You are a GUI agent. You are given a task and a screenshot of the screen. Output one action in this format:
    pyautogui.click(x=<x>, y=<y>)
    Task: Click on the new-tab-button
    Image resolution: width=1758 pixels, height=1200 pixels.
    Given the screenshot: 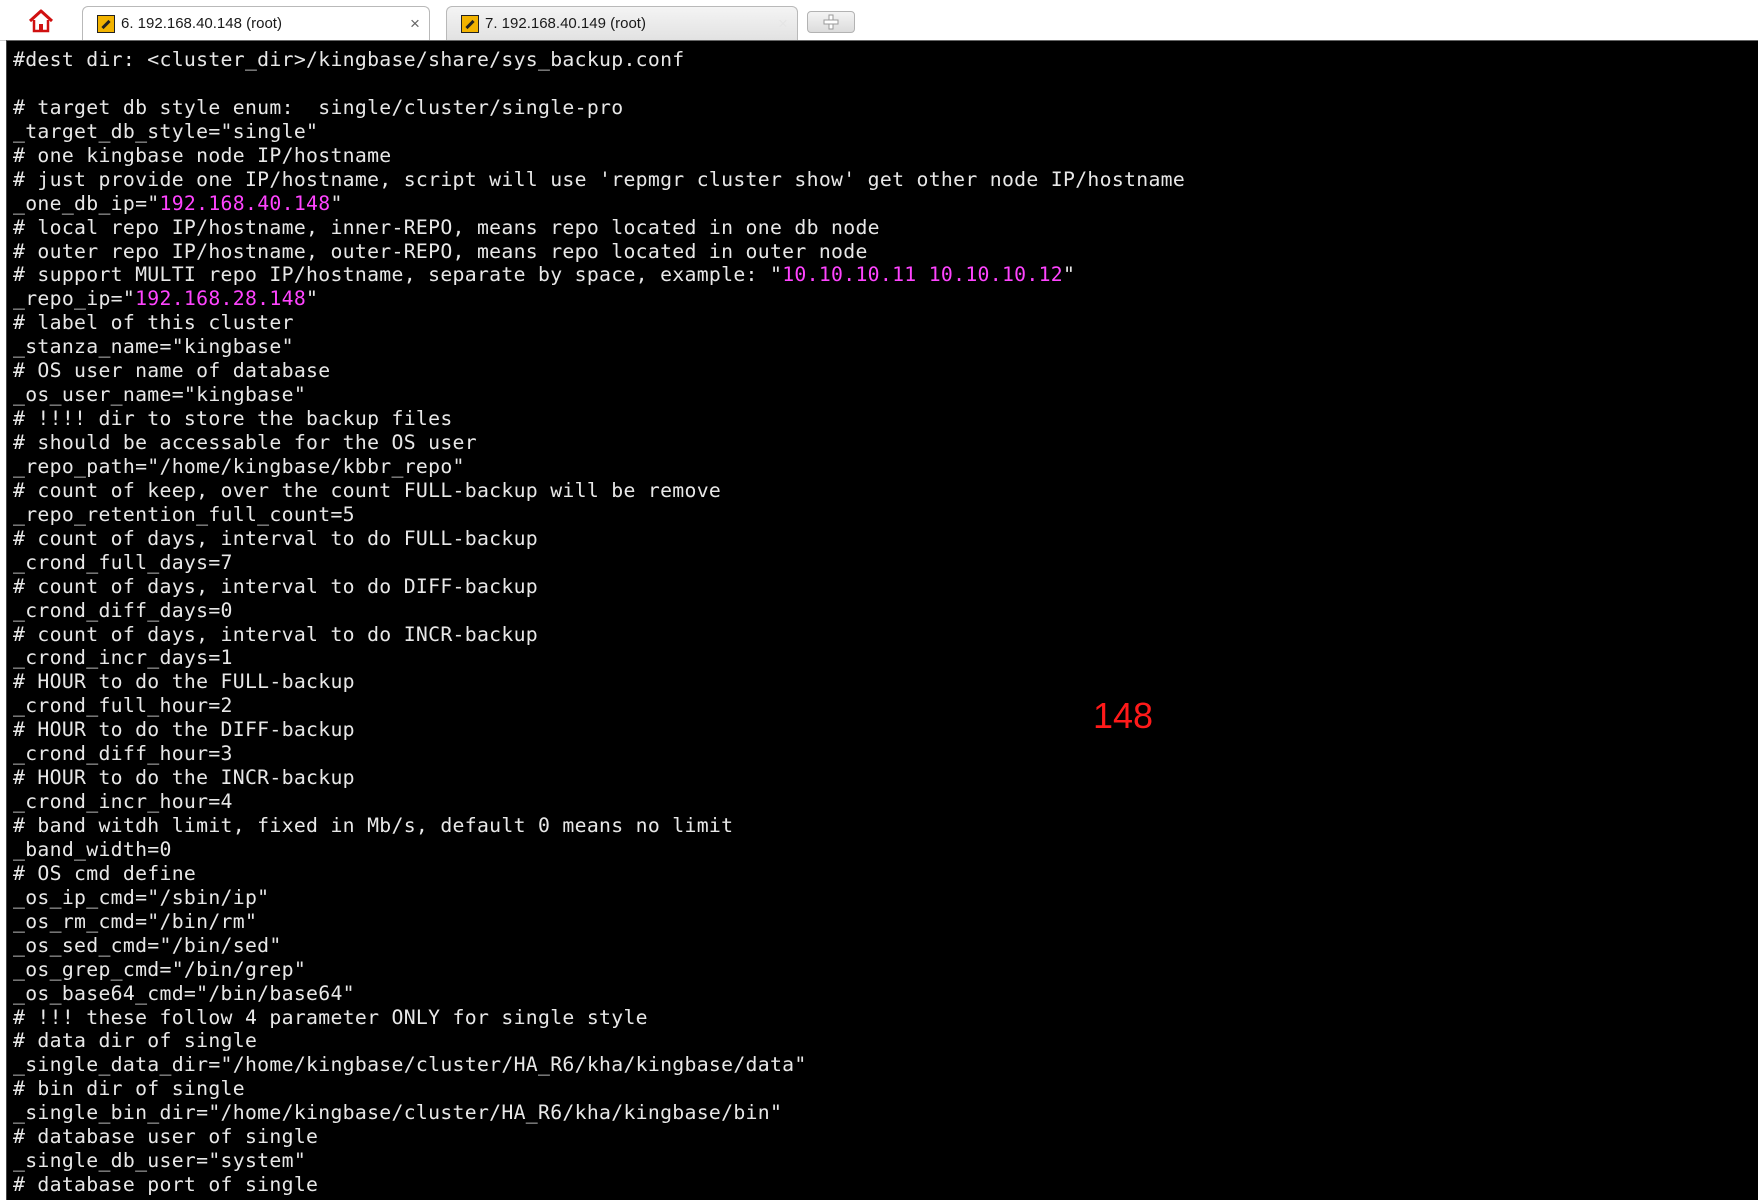 What is the action you would take?
    pyautogui.click(x=831, y=22)
    